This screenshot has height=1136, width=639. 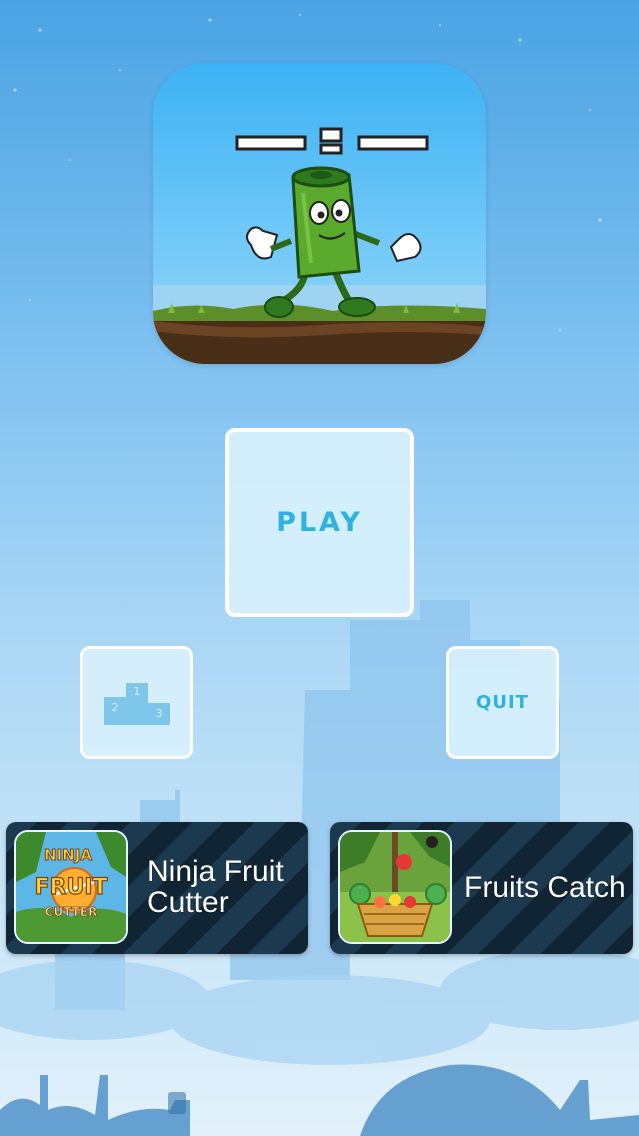 I want to click on game-logo-icon, so click(x=319, y=213).